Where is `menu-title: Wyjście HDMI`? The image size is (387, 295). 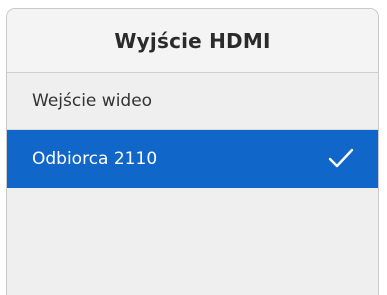 menu-title: Wyjście HDMI is located at coordinates (192, 40).